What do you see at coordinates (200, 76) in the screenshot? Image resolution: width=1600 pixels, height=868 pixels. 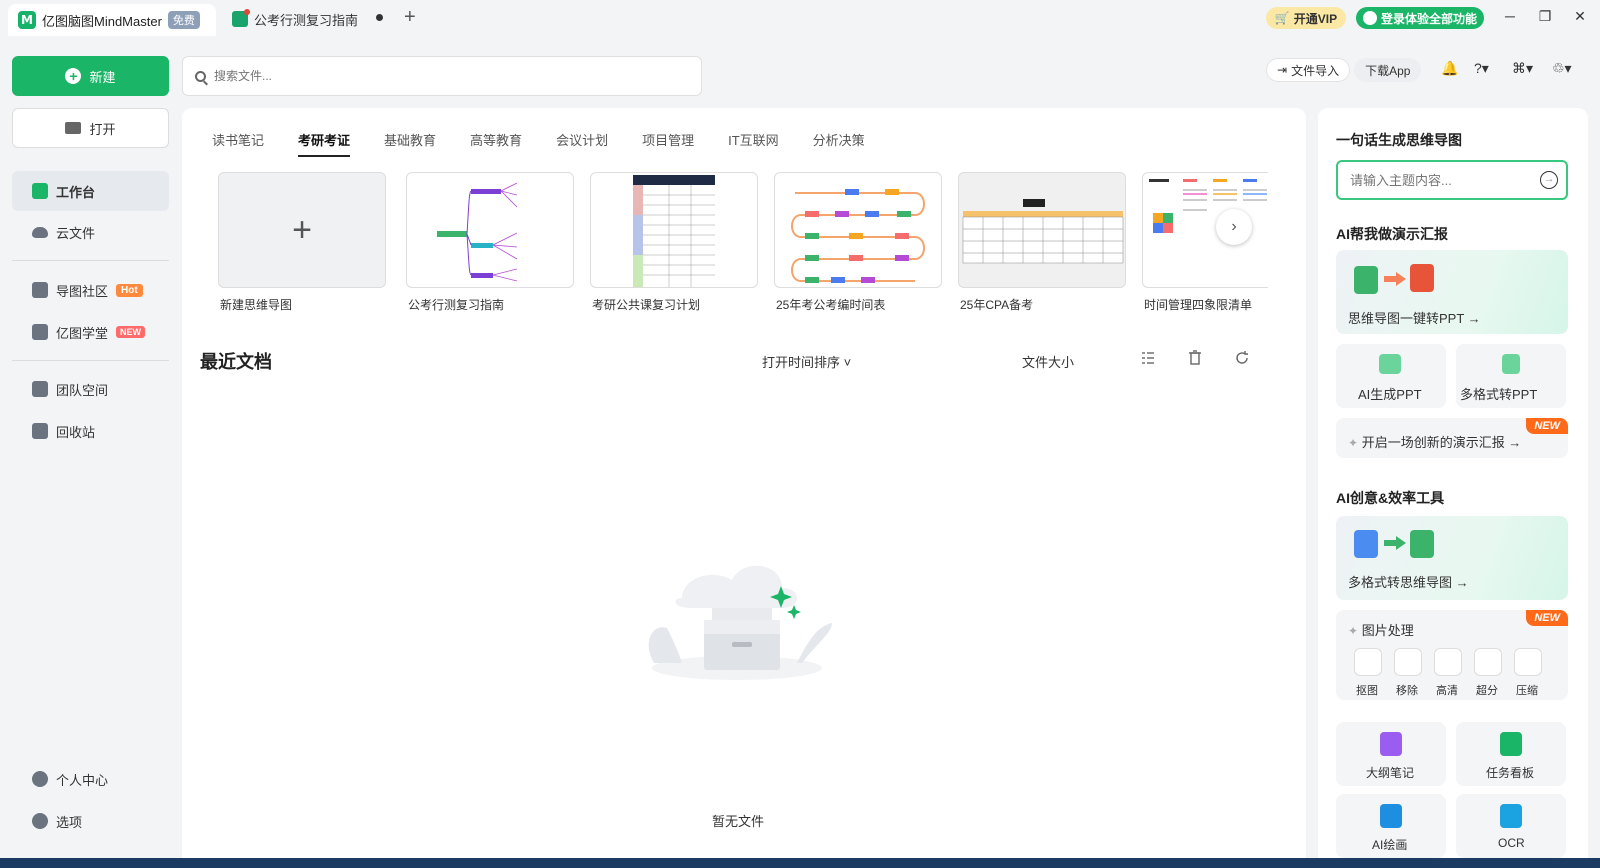 I see `search-icon` at bounding box center [200, 76].